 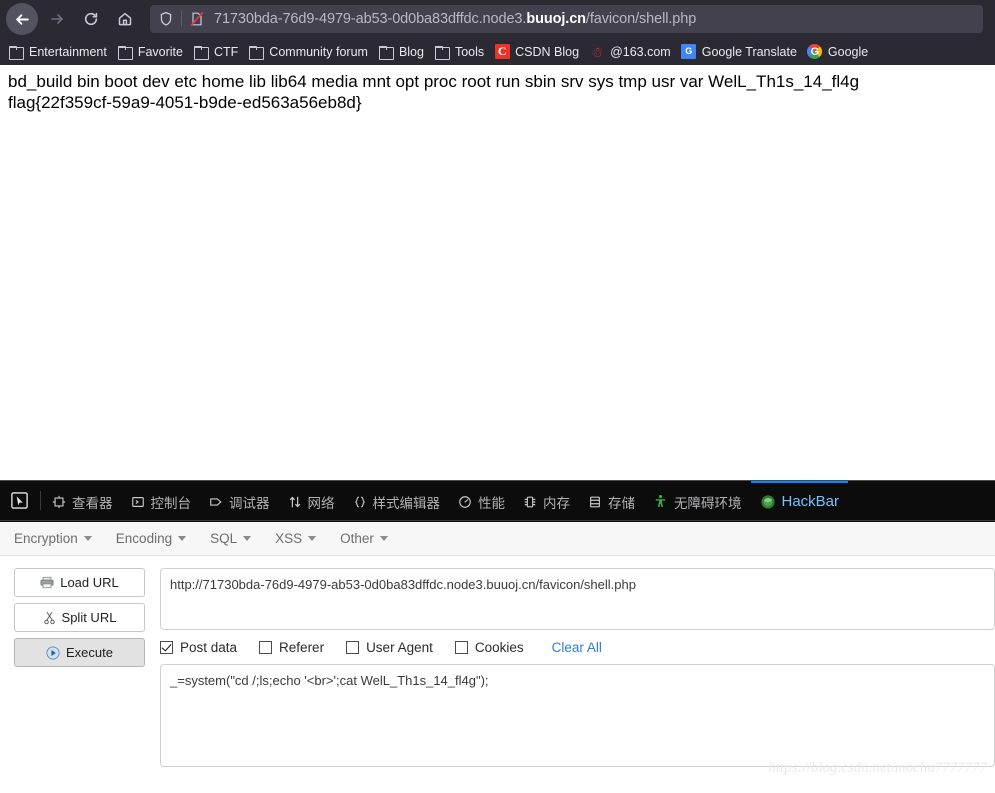 I want to click on tab-hackbar: HackBar, so click(x=799, y=500).